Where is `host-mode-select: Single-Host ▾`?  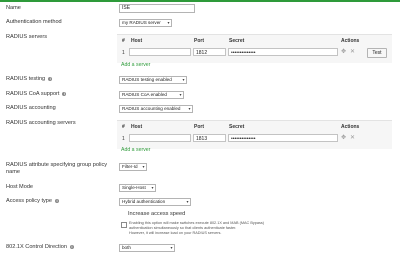
host-mode-select: Single-Host ▾ is located at coordinates (137, 188).